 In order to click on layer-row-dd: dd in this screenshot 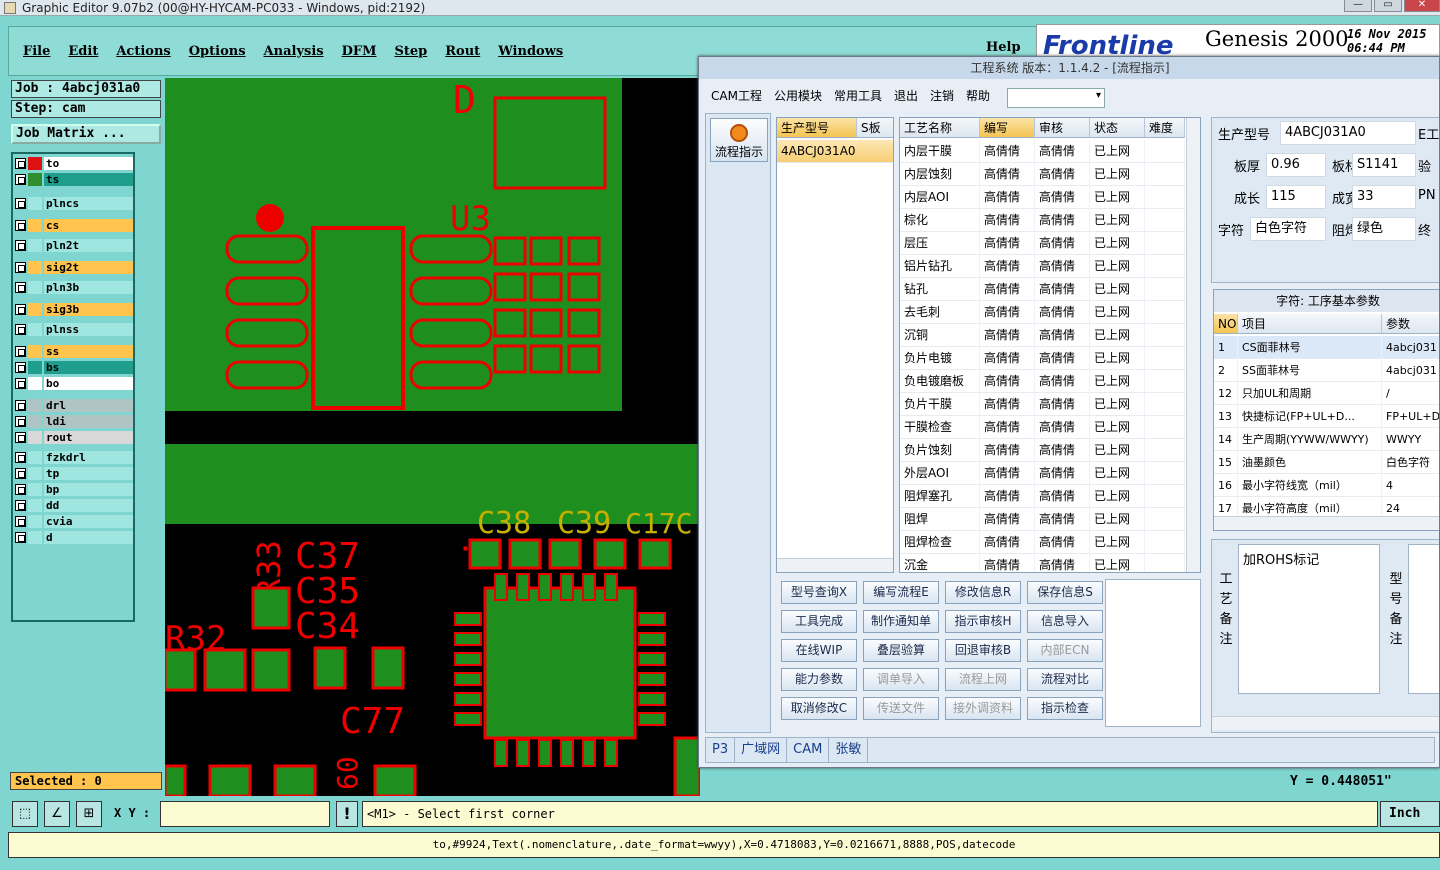, I will do `click(74, 505)`.